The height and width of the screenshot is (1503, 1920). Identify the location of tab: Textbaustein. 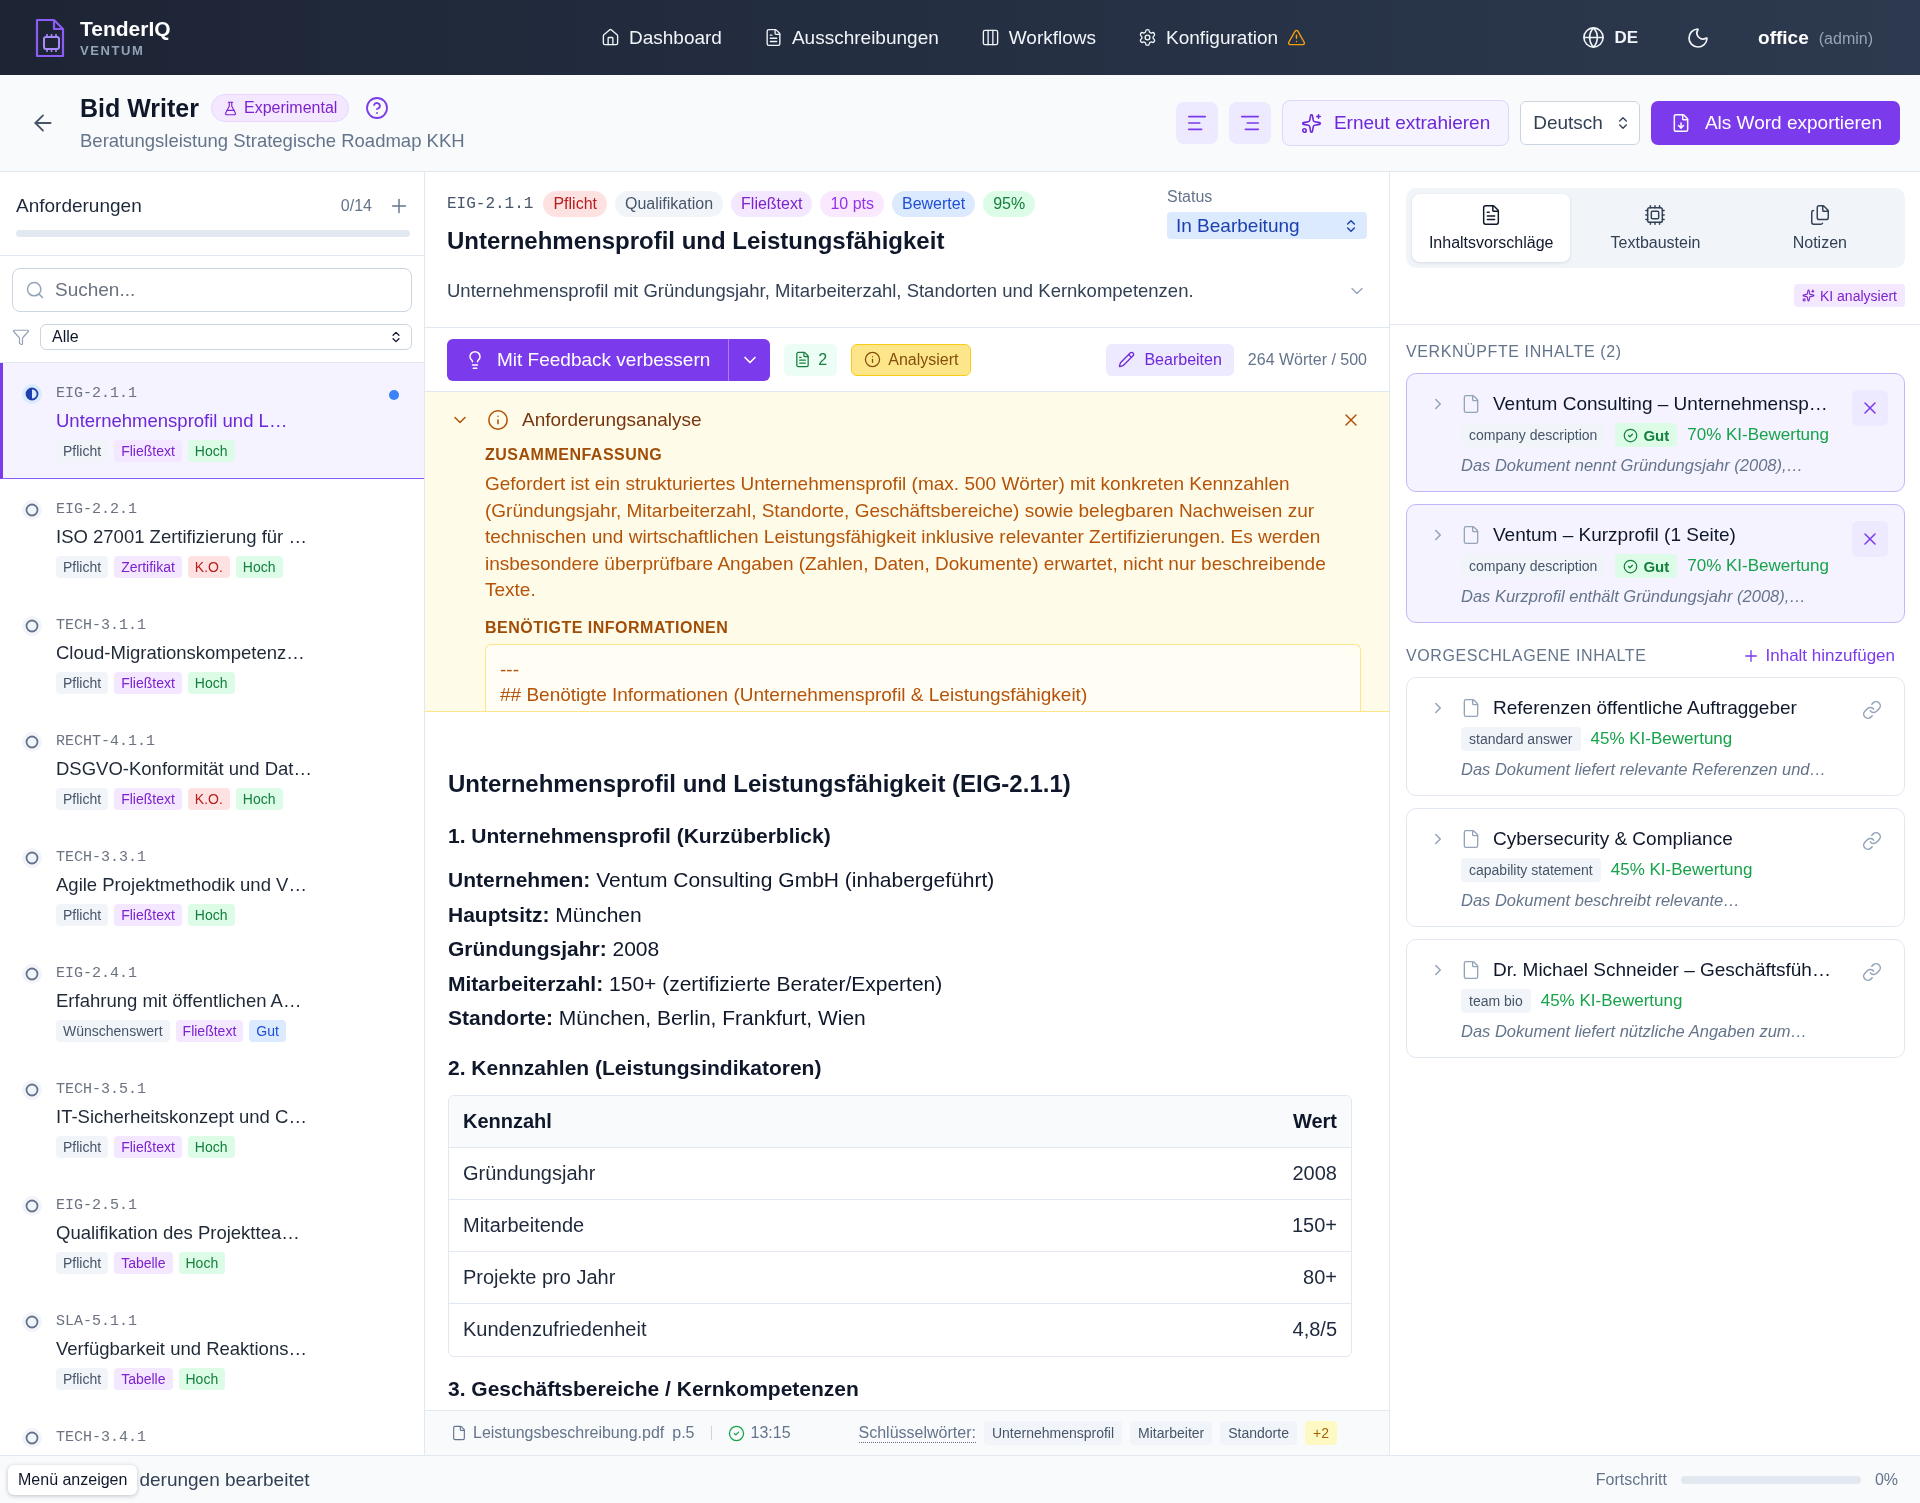
(1655, 228).